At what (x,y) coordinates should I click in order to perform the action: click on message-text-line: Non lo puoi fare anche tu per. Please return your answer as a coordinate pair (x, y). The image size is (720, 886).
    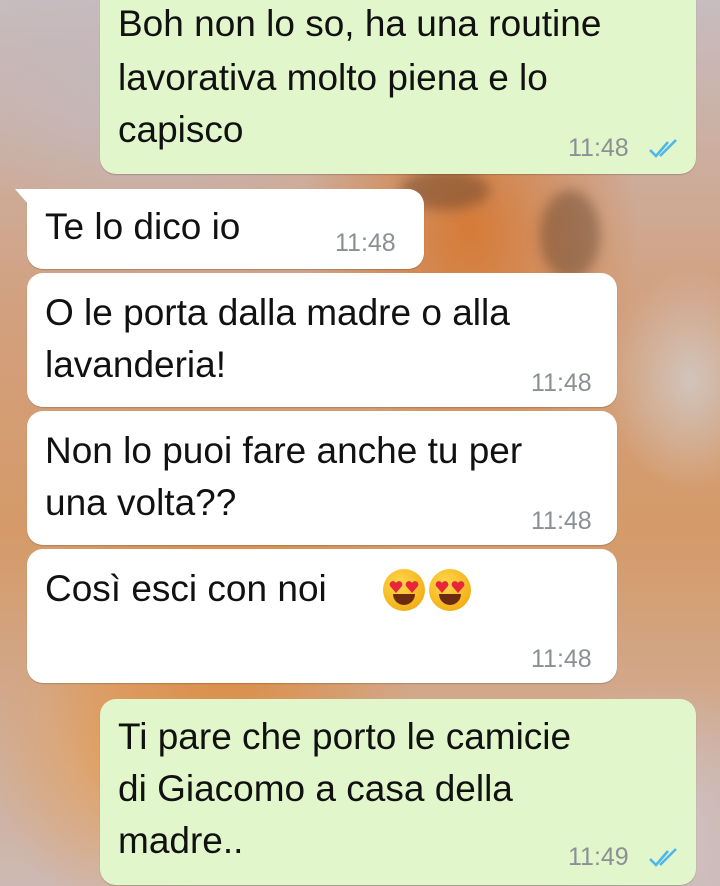
    Looking at the image, I should click on (284, 450).